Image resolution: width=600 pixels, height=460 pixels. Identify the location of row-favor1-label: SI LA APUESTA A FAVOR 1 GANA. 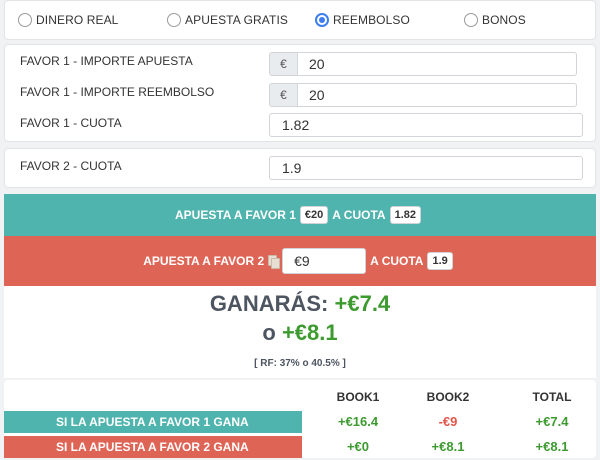
(153, 422).